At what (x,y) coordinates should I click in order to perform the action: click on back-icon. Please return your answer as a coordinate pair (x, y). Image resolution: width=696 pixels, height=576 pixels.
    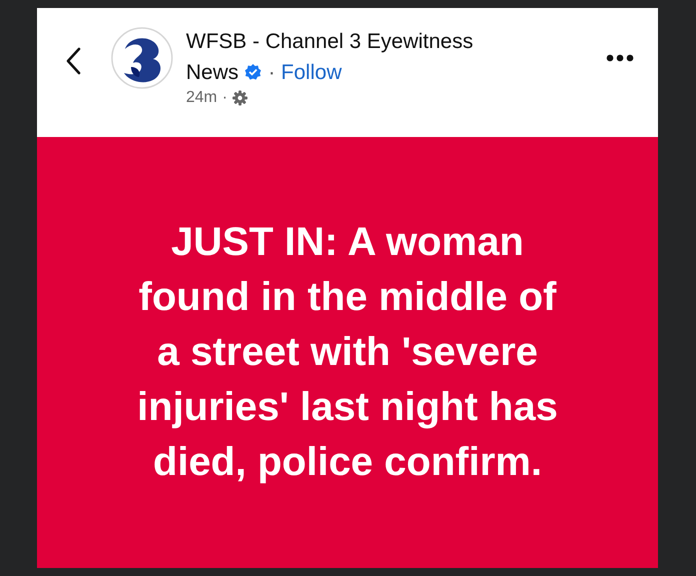
    Looking at the image, I should click on (73, 61).